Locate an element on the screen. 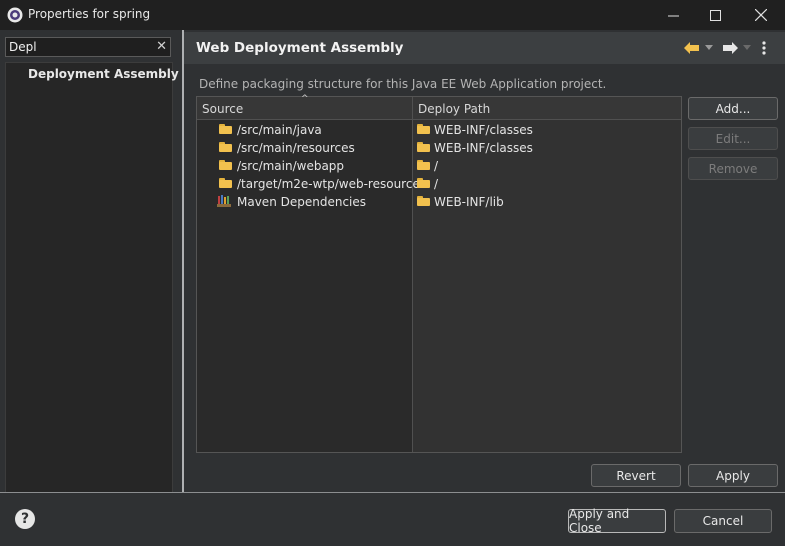 This screenshot has width=785, height=546. close-icon is located at coordinates (761, 15).